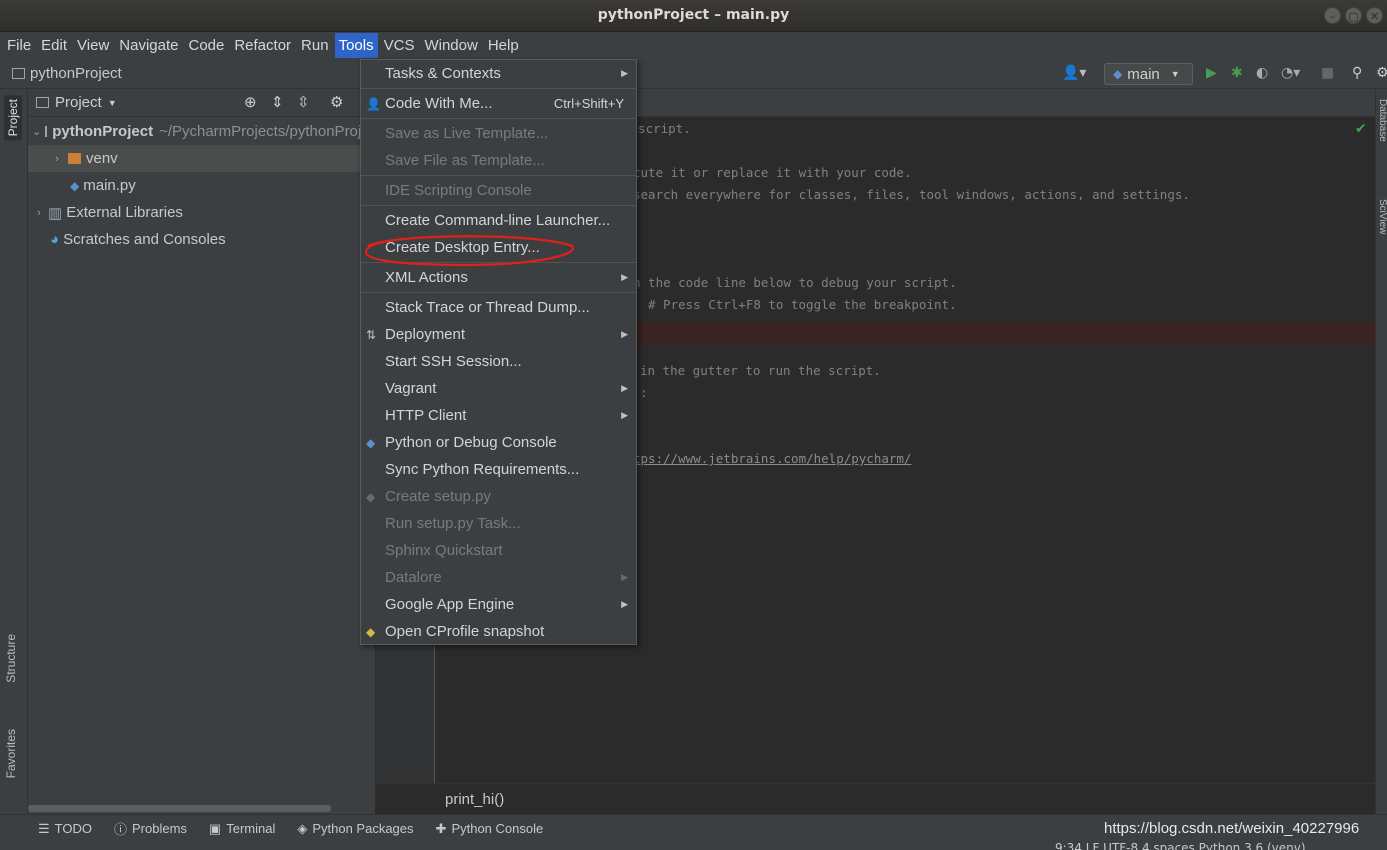 The width and height of the screenshot is (1387, 850). I want to click on menu-item-tasks-contexts: Tasks & Contexts ▶, so click(498, 73).